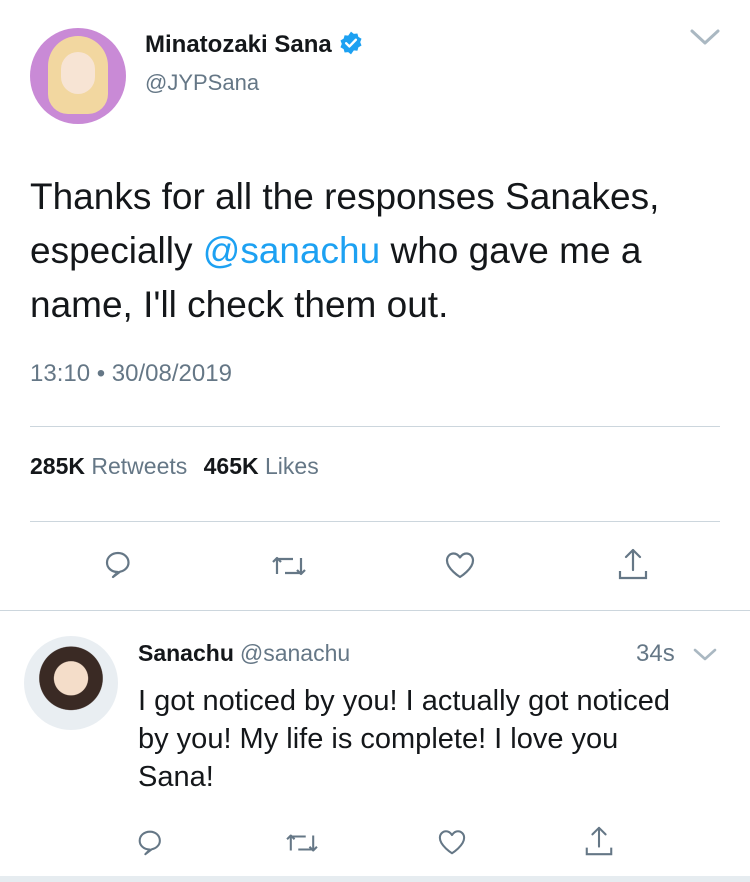 This screenshot has height=882, width=750. I want to click on tweet-timestamp: 13:10 • 30/08/2019, so click(131, 374).